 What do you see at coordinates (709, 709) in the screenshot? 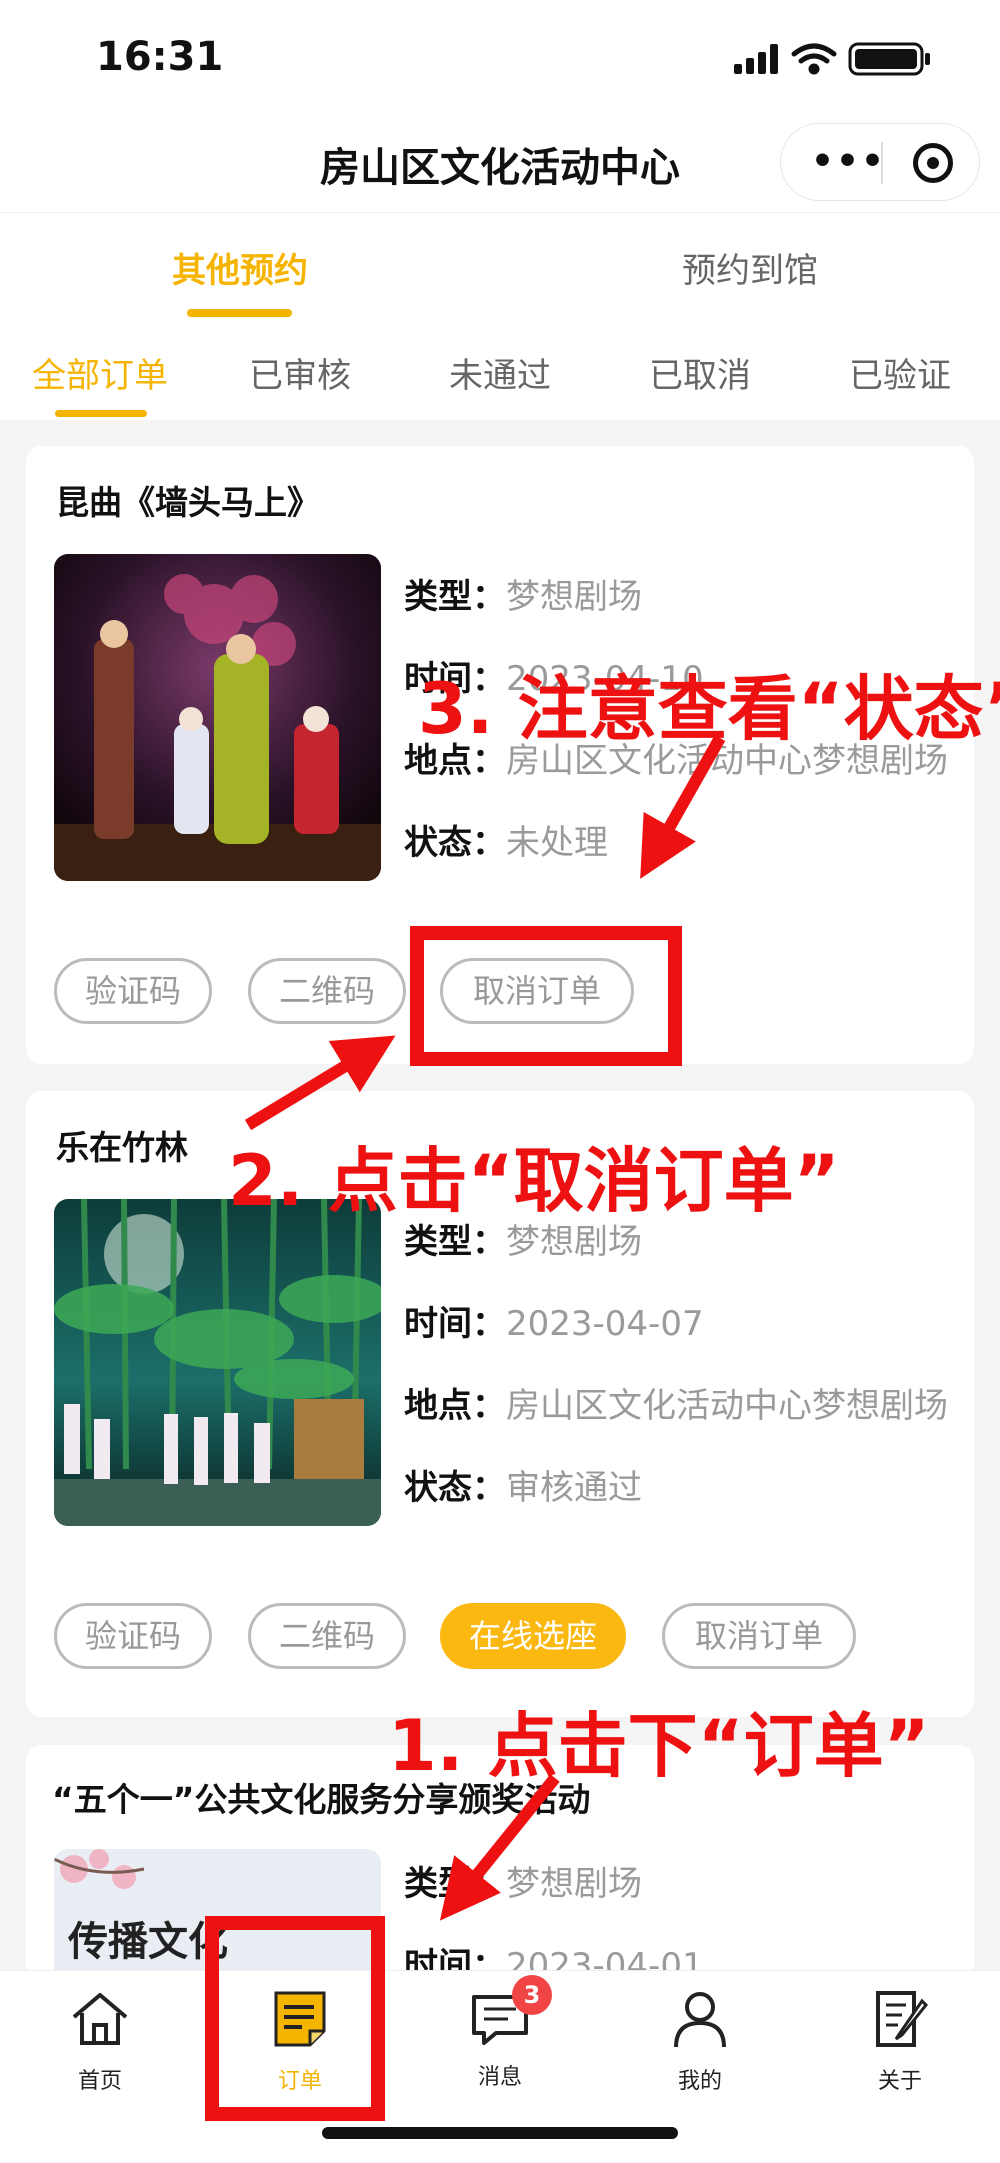
I see `annotation-step3: 3. 注意查看“状态”` at bounding box center [709, 709].